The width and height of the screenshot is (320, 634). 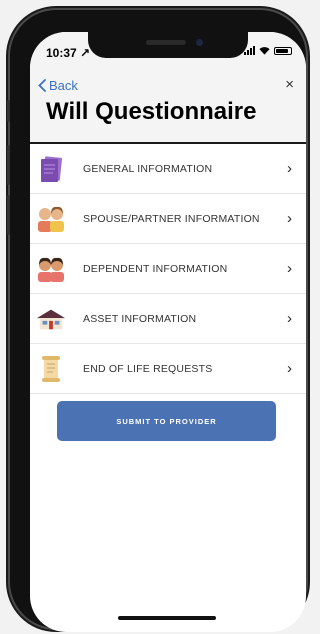 I want to click on house-icon, so click(x=51, y=319).